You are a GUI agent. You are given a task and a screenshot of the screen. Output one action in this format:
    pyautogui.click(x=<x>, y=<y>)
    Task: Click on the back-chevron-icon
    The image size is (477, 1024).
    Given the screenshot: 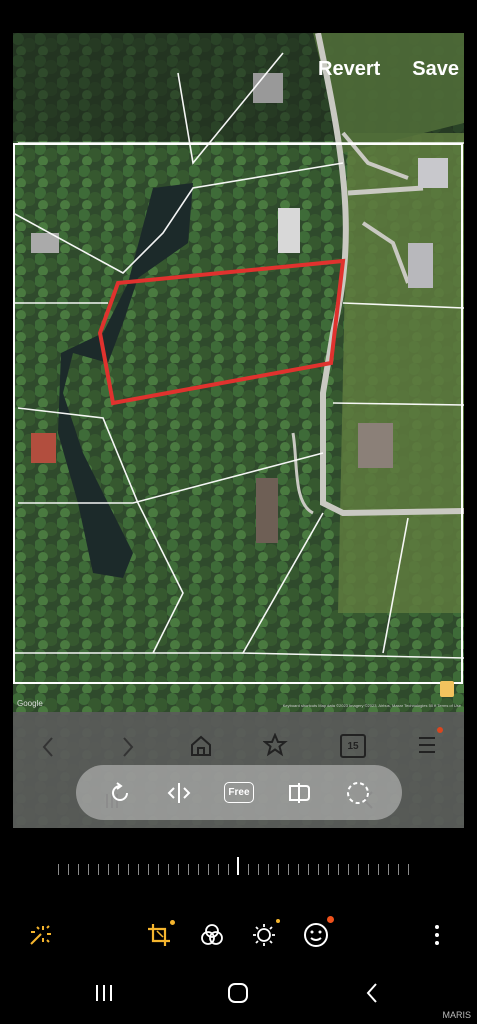 What is the action you would take?
    pyautogui.click(x=47, y=747)
    